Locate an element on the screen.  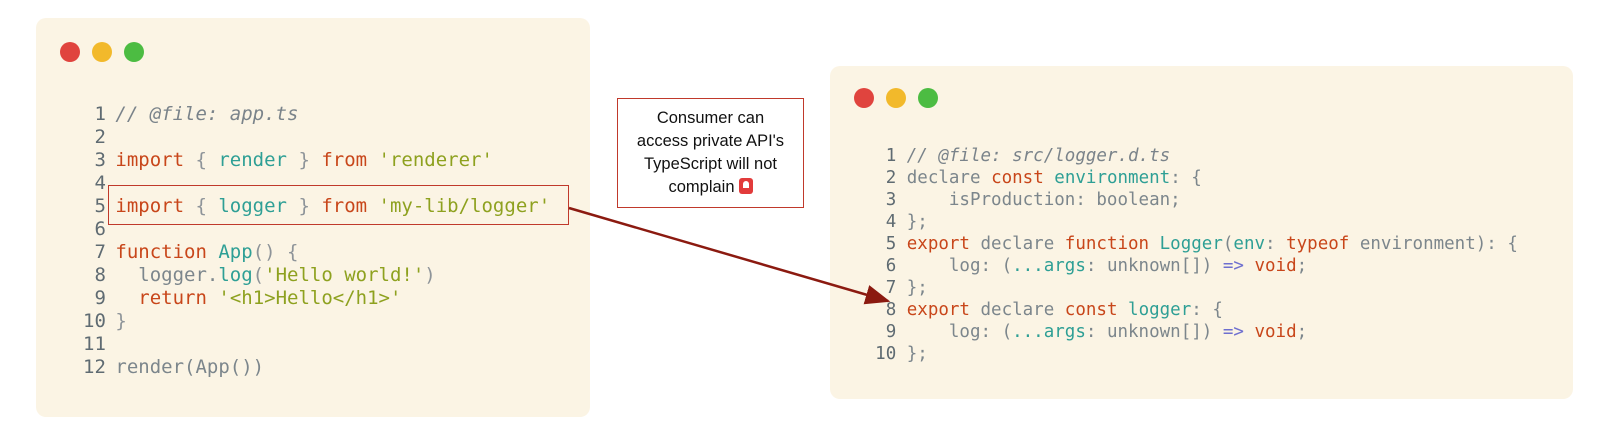
arrow-line is located at coordinates (729, 255).